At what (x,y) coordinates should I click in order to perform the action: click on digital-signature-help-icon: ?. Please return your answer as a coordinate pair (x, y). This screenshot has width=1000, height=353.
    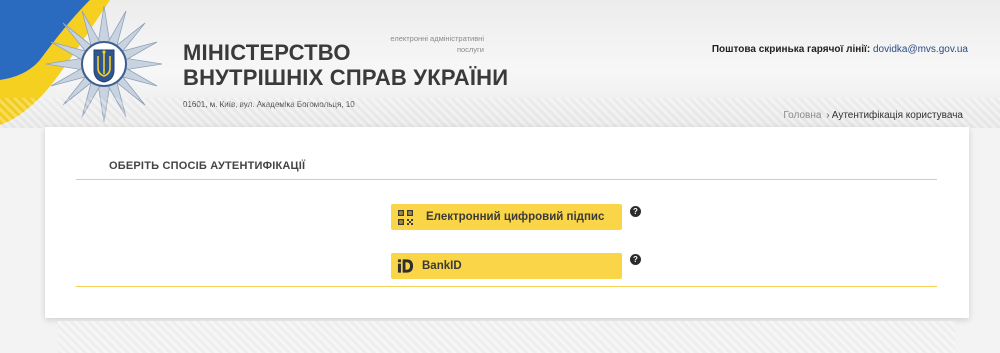
    Looking at the image, I should click on (635, 211).